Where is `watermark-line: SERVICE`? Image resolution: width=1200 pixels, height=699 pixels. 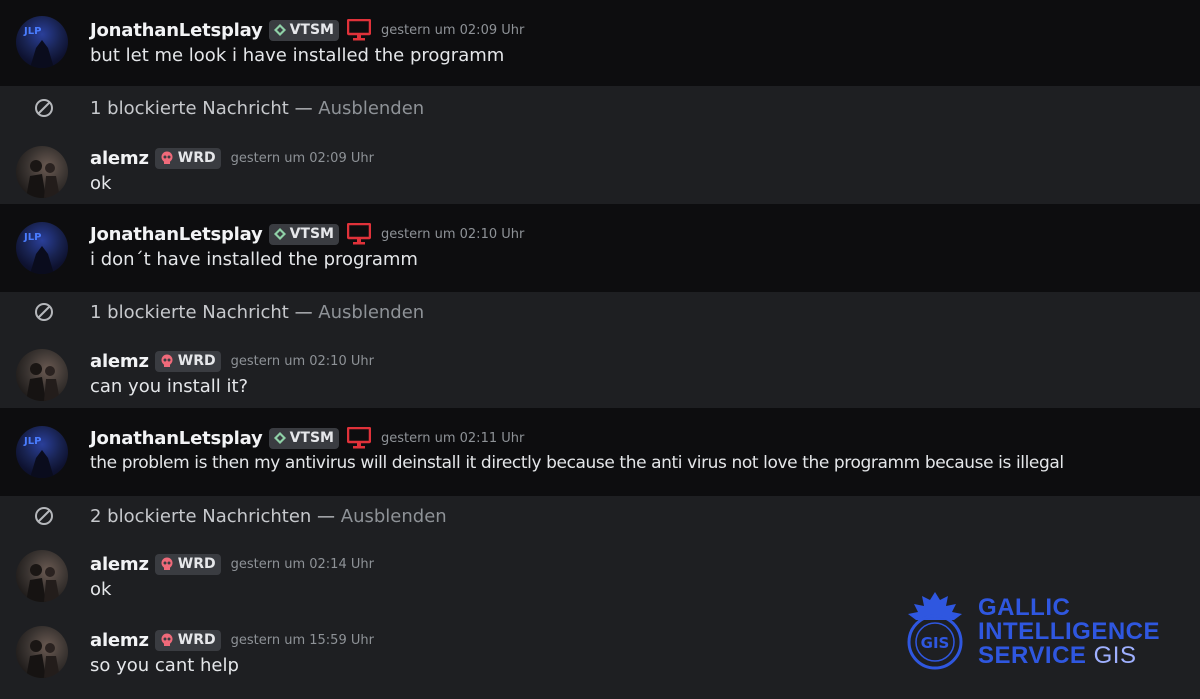 watermark-line: SERVICE is located at coordinates (1032, 655).